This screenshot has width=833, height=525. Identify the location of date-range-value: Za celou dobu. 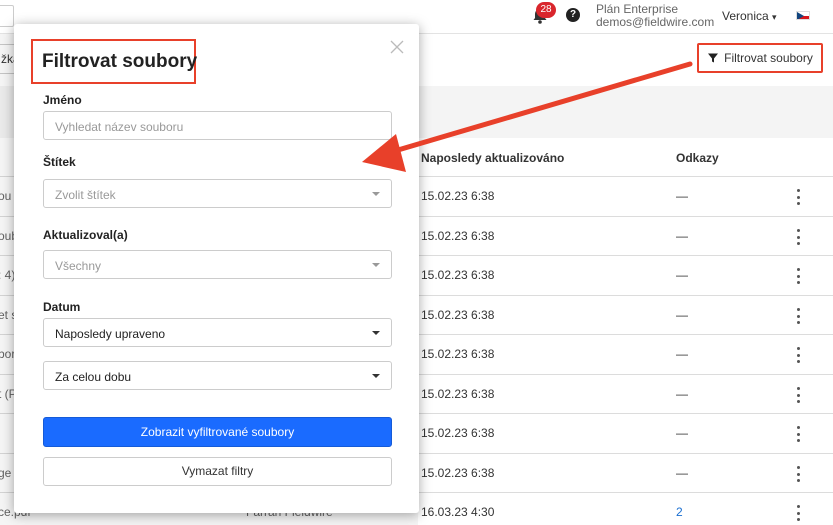
(93, 377).